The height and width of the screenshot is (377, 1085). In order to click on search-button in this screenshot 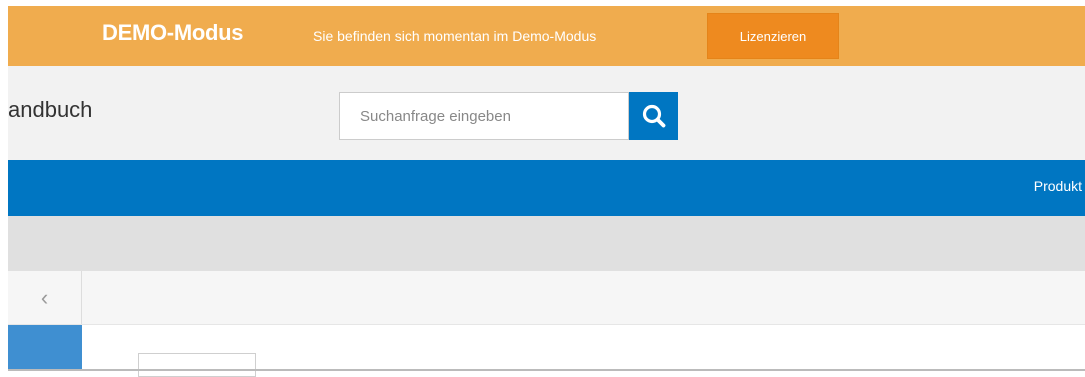, I will do `click(653, 116)`.